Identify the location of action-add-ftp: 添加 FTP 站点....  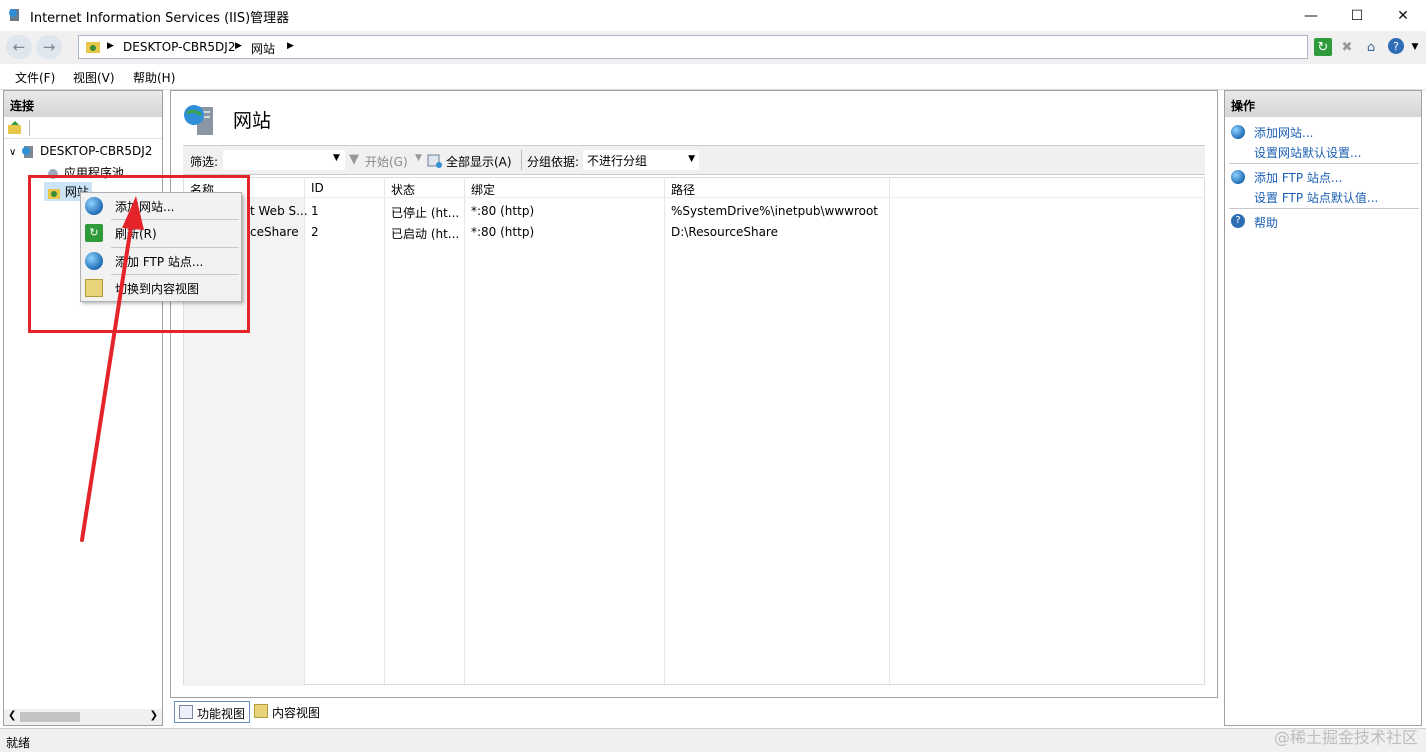
(1298, 177).